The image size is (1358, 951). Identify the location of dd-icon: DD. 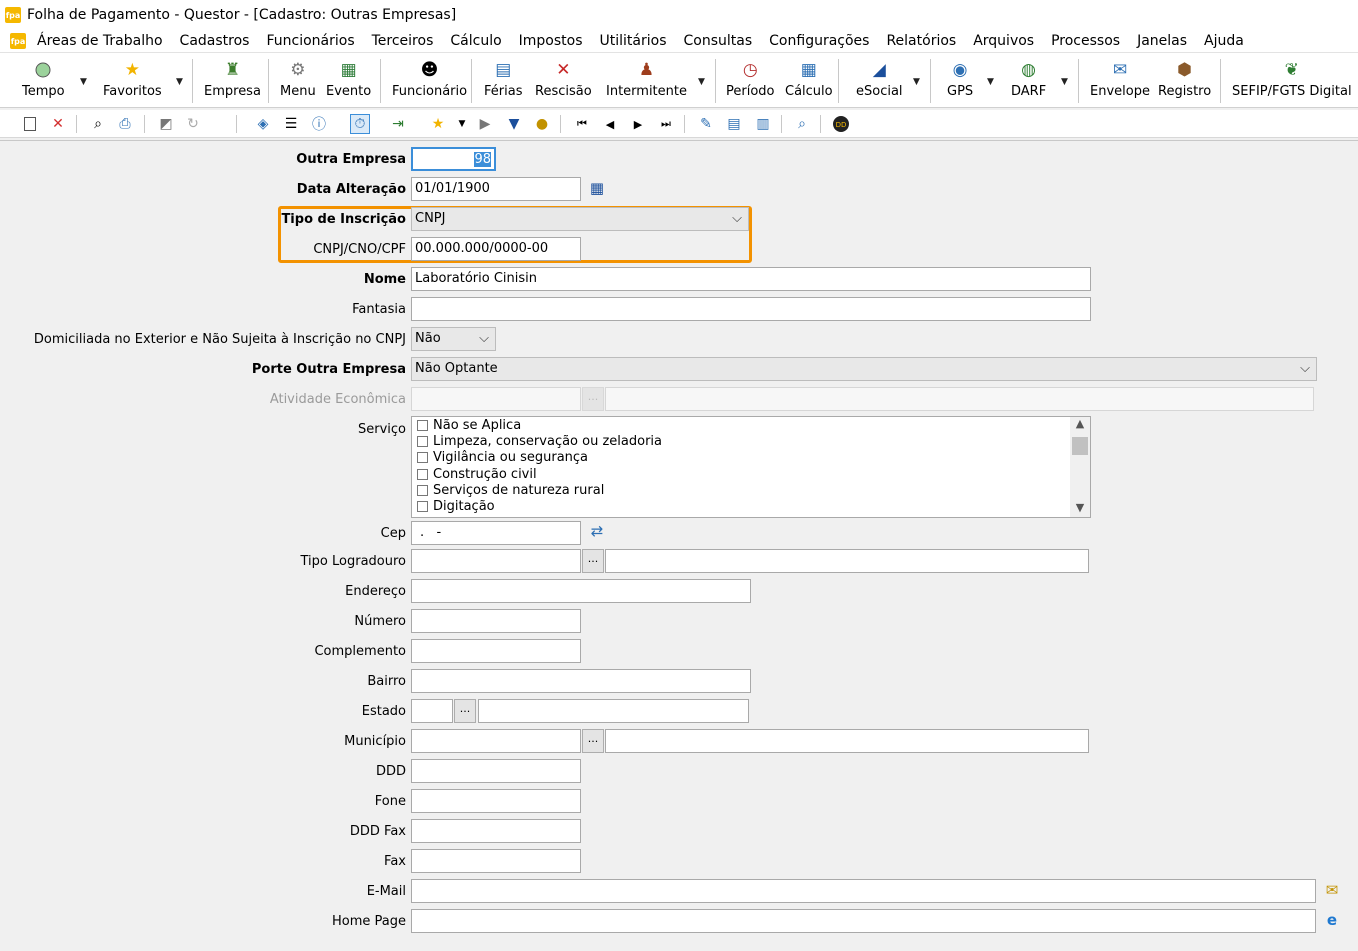
(841, 124).